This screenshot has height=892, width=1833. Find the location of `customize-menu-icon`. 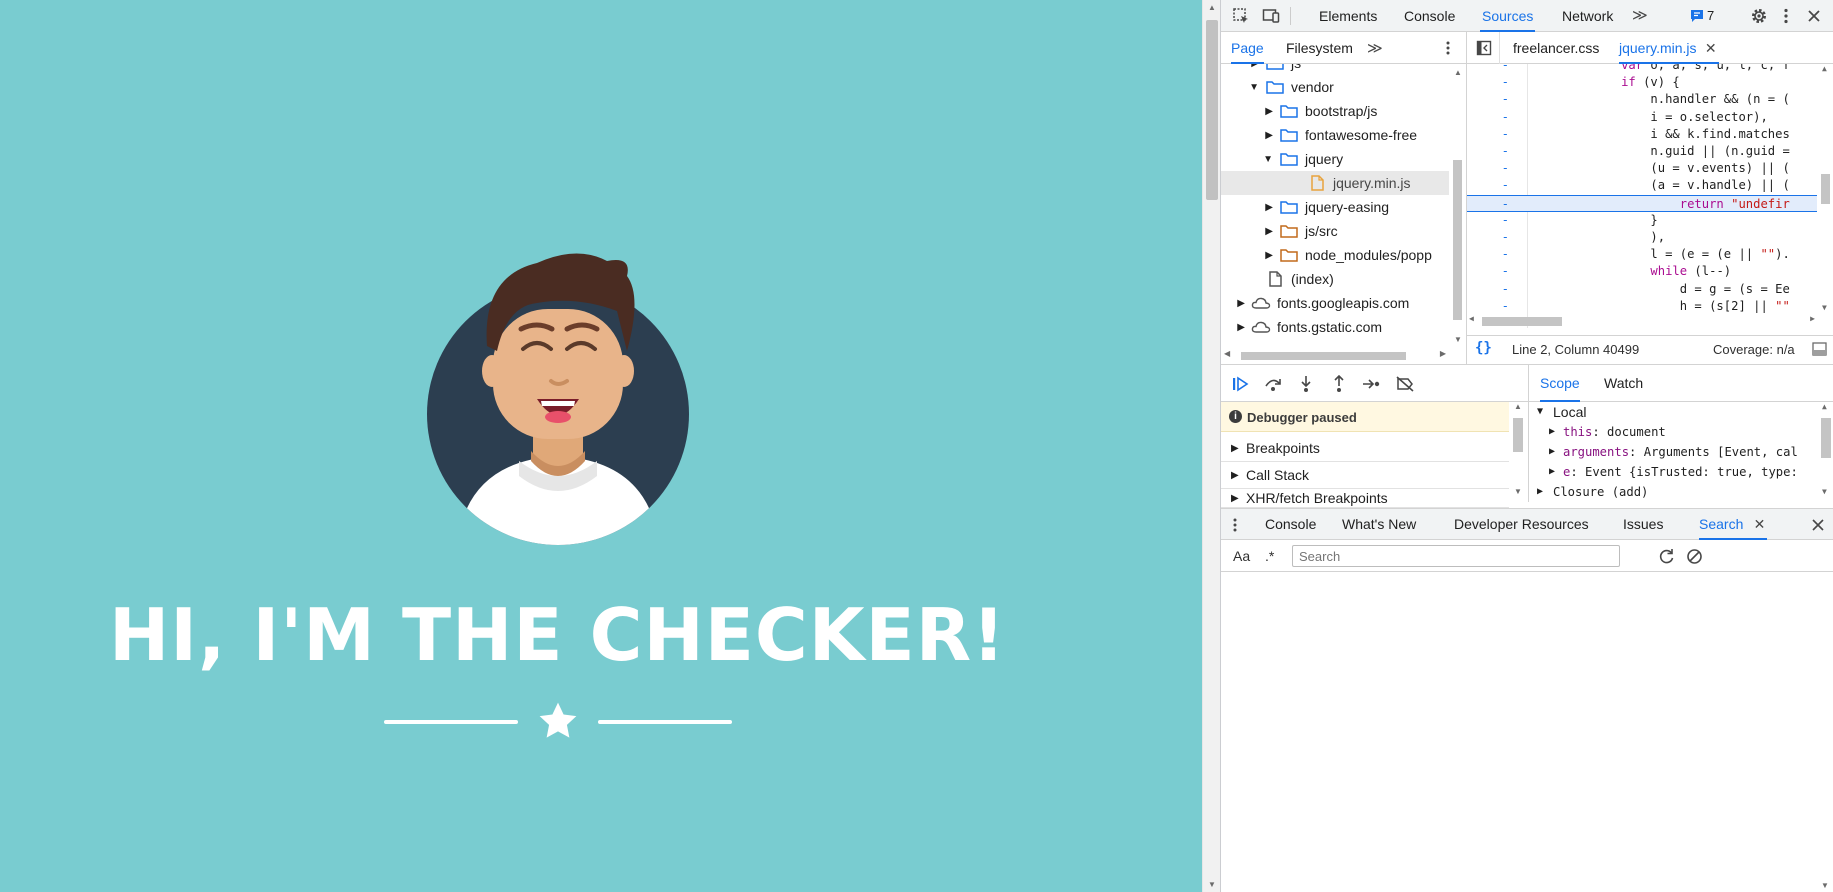

customize-menu-icon is located at coordinates (1786, 16).